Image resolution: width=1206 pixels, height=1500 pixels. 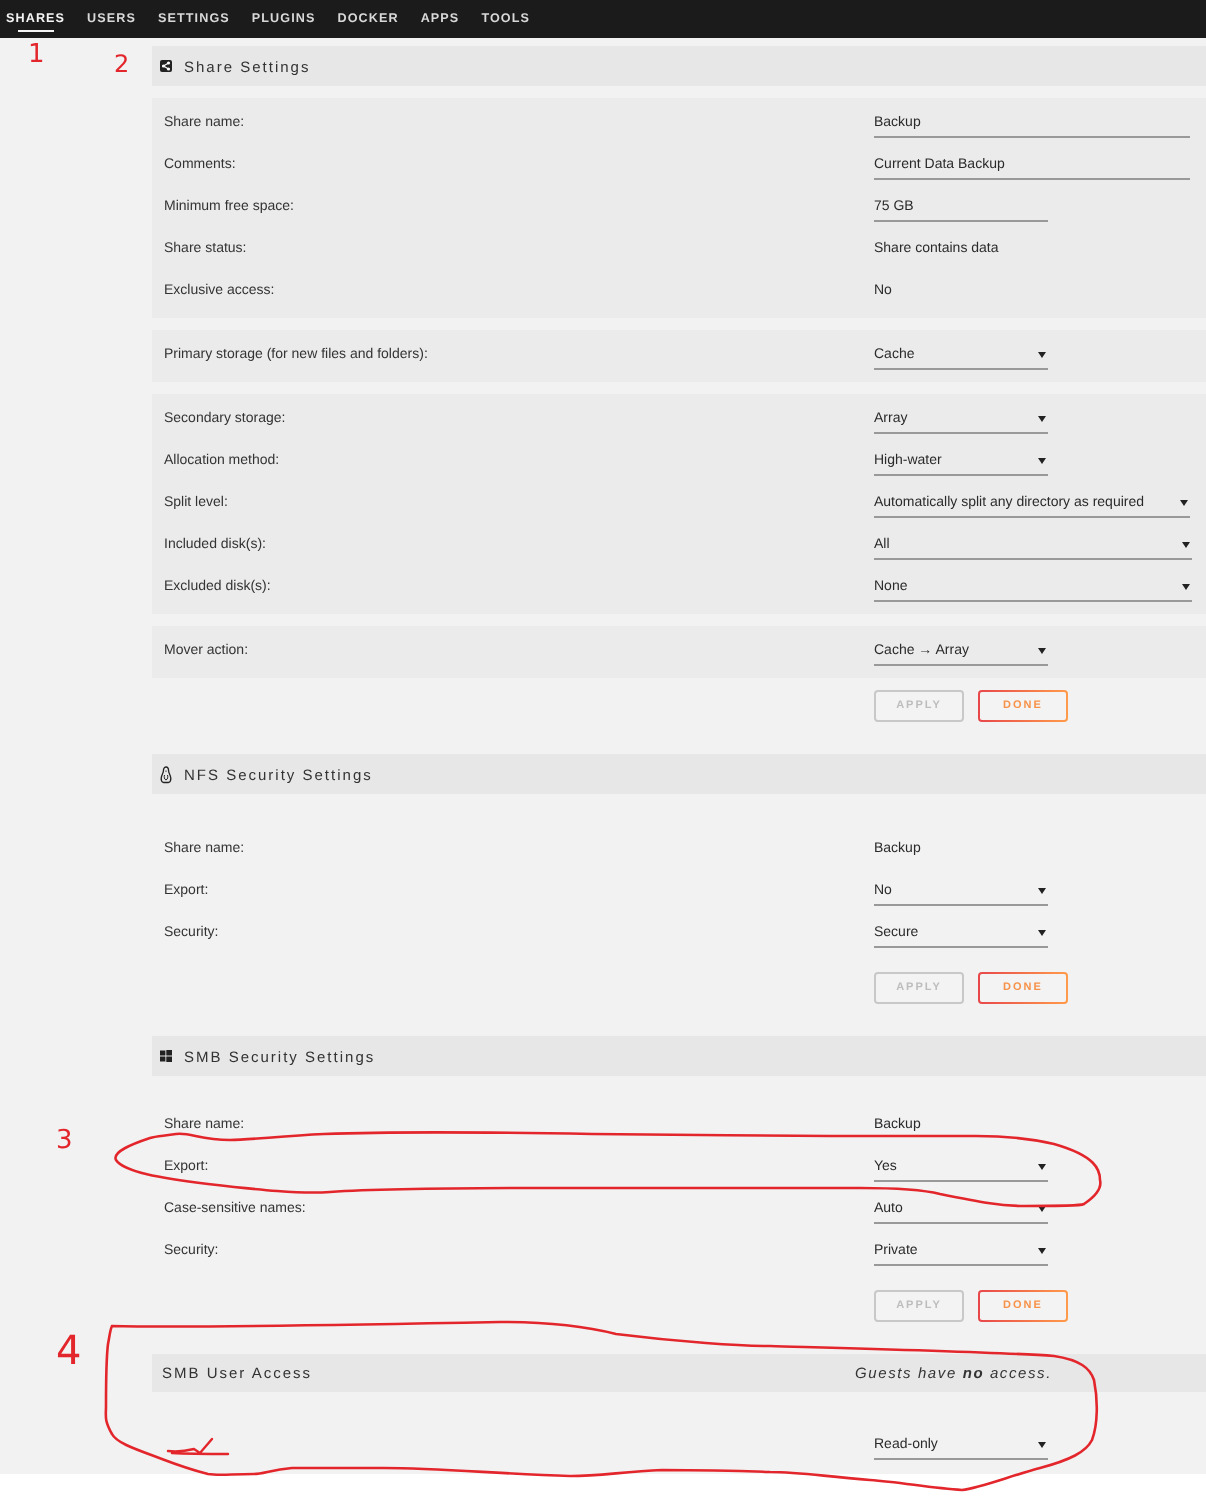 What do you see at coordinates (166, 66) in the screenshot?
I see `share-icon` at bounding box center [166, 66].